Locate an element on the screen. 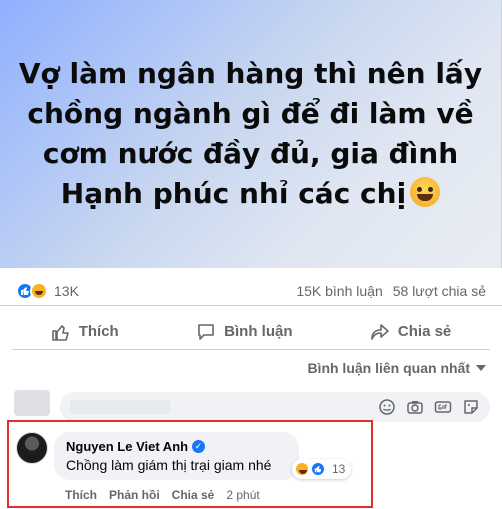 This screenshot has width=502, height=509. post-text-line: Hạnh phúc nhỉ các chị is located at coordinates (251, 194).